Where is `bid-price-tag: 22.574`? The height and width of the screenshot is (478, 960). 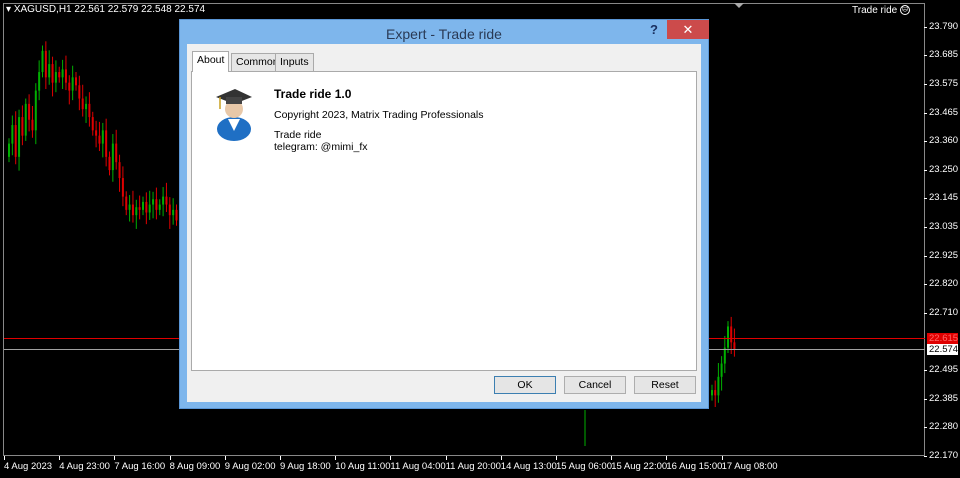 bid-price-tag: 22.574 is located at coordinates (943, 350).